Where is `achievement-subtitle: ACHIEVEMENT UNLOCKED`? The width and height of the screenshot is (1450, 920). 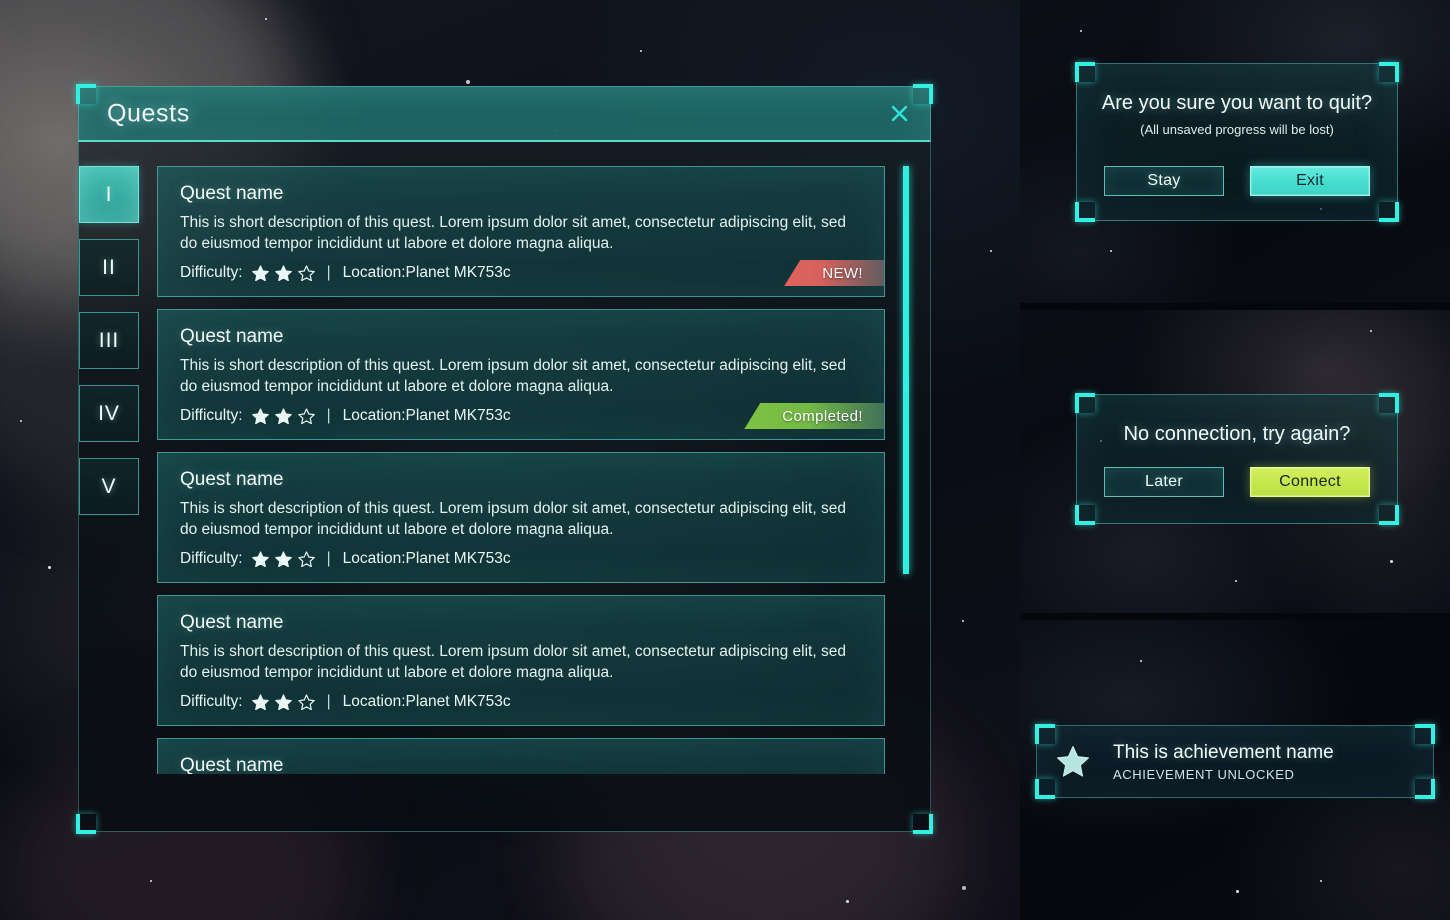 achievement-subtitle: ACHIEVEMENT UNLOCKED is located at coordinates (1204, 774).